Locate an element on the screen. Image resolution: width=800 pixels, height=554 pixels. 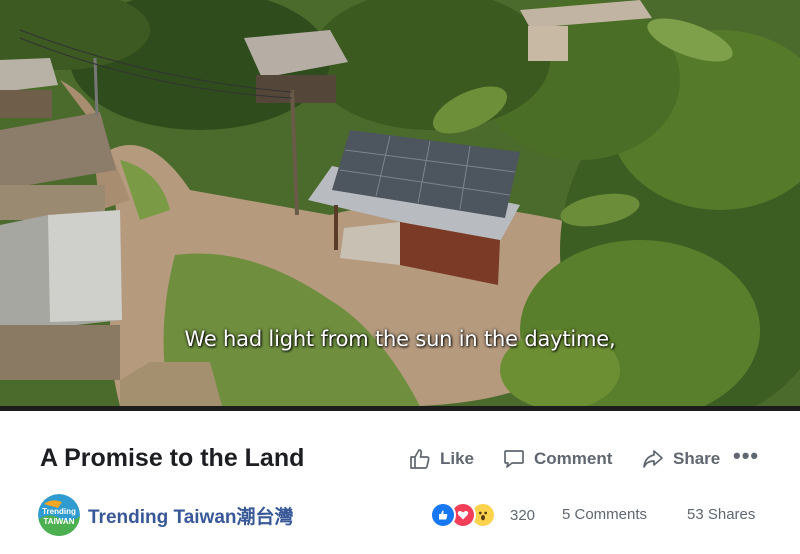
avatar: Trending TAIWAN is located at coordinates (59, 515).